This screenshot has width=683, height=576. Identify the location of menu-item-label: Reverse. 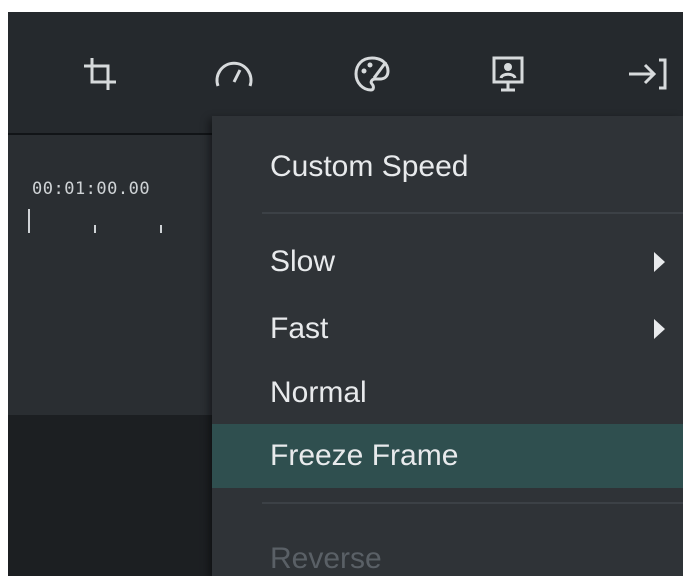
(326, 558).